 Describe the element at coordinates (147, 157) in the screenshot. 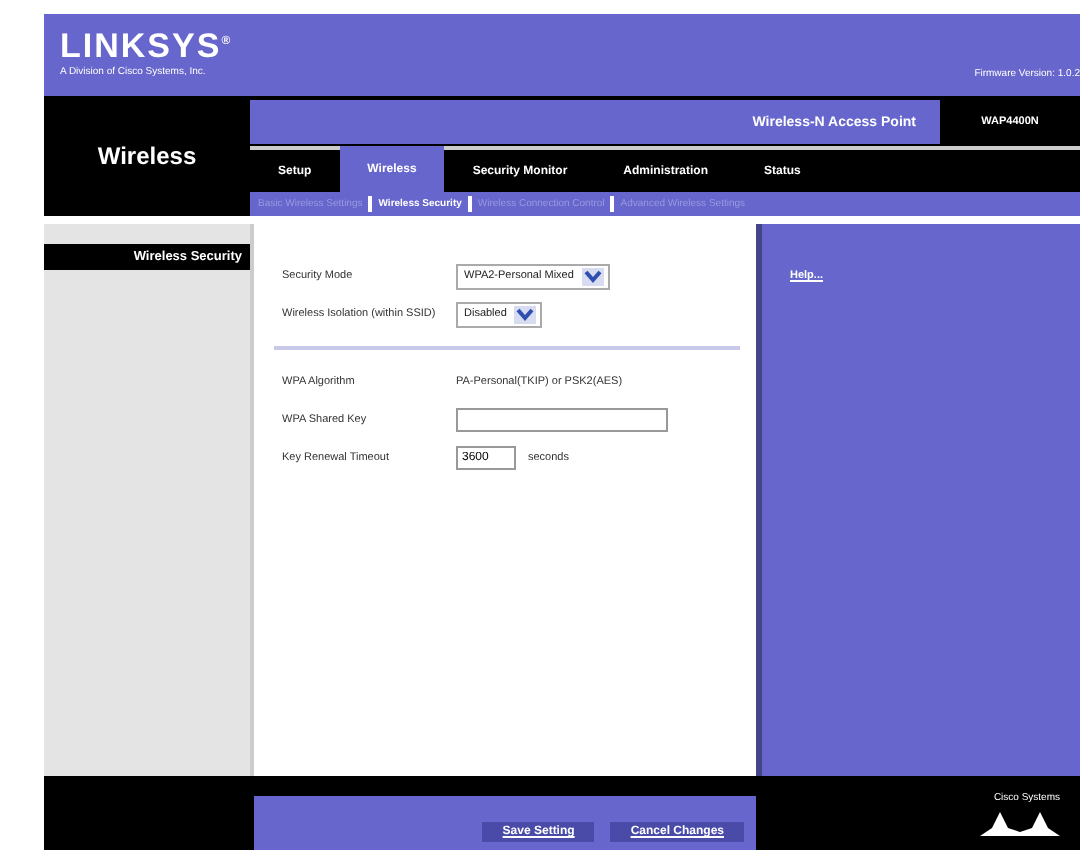

I see `section-title: Wireless` at that location.